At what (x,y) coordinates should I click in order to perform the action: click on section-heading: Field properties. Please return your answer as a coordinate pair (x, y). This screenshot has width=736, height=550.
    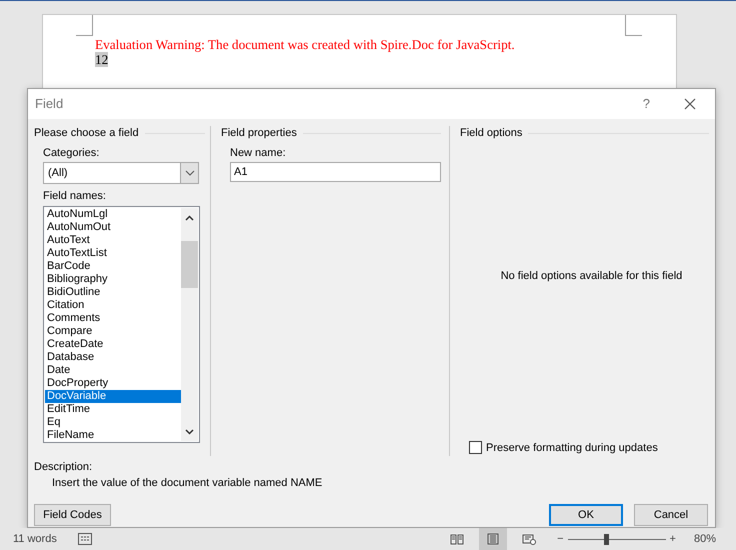
    Looking at the image, I should click on (259, 133).